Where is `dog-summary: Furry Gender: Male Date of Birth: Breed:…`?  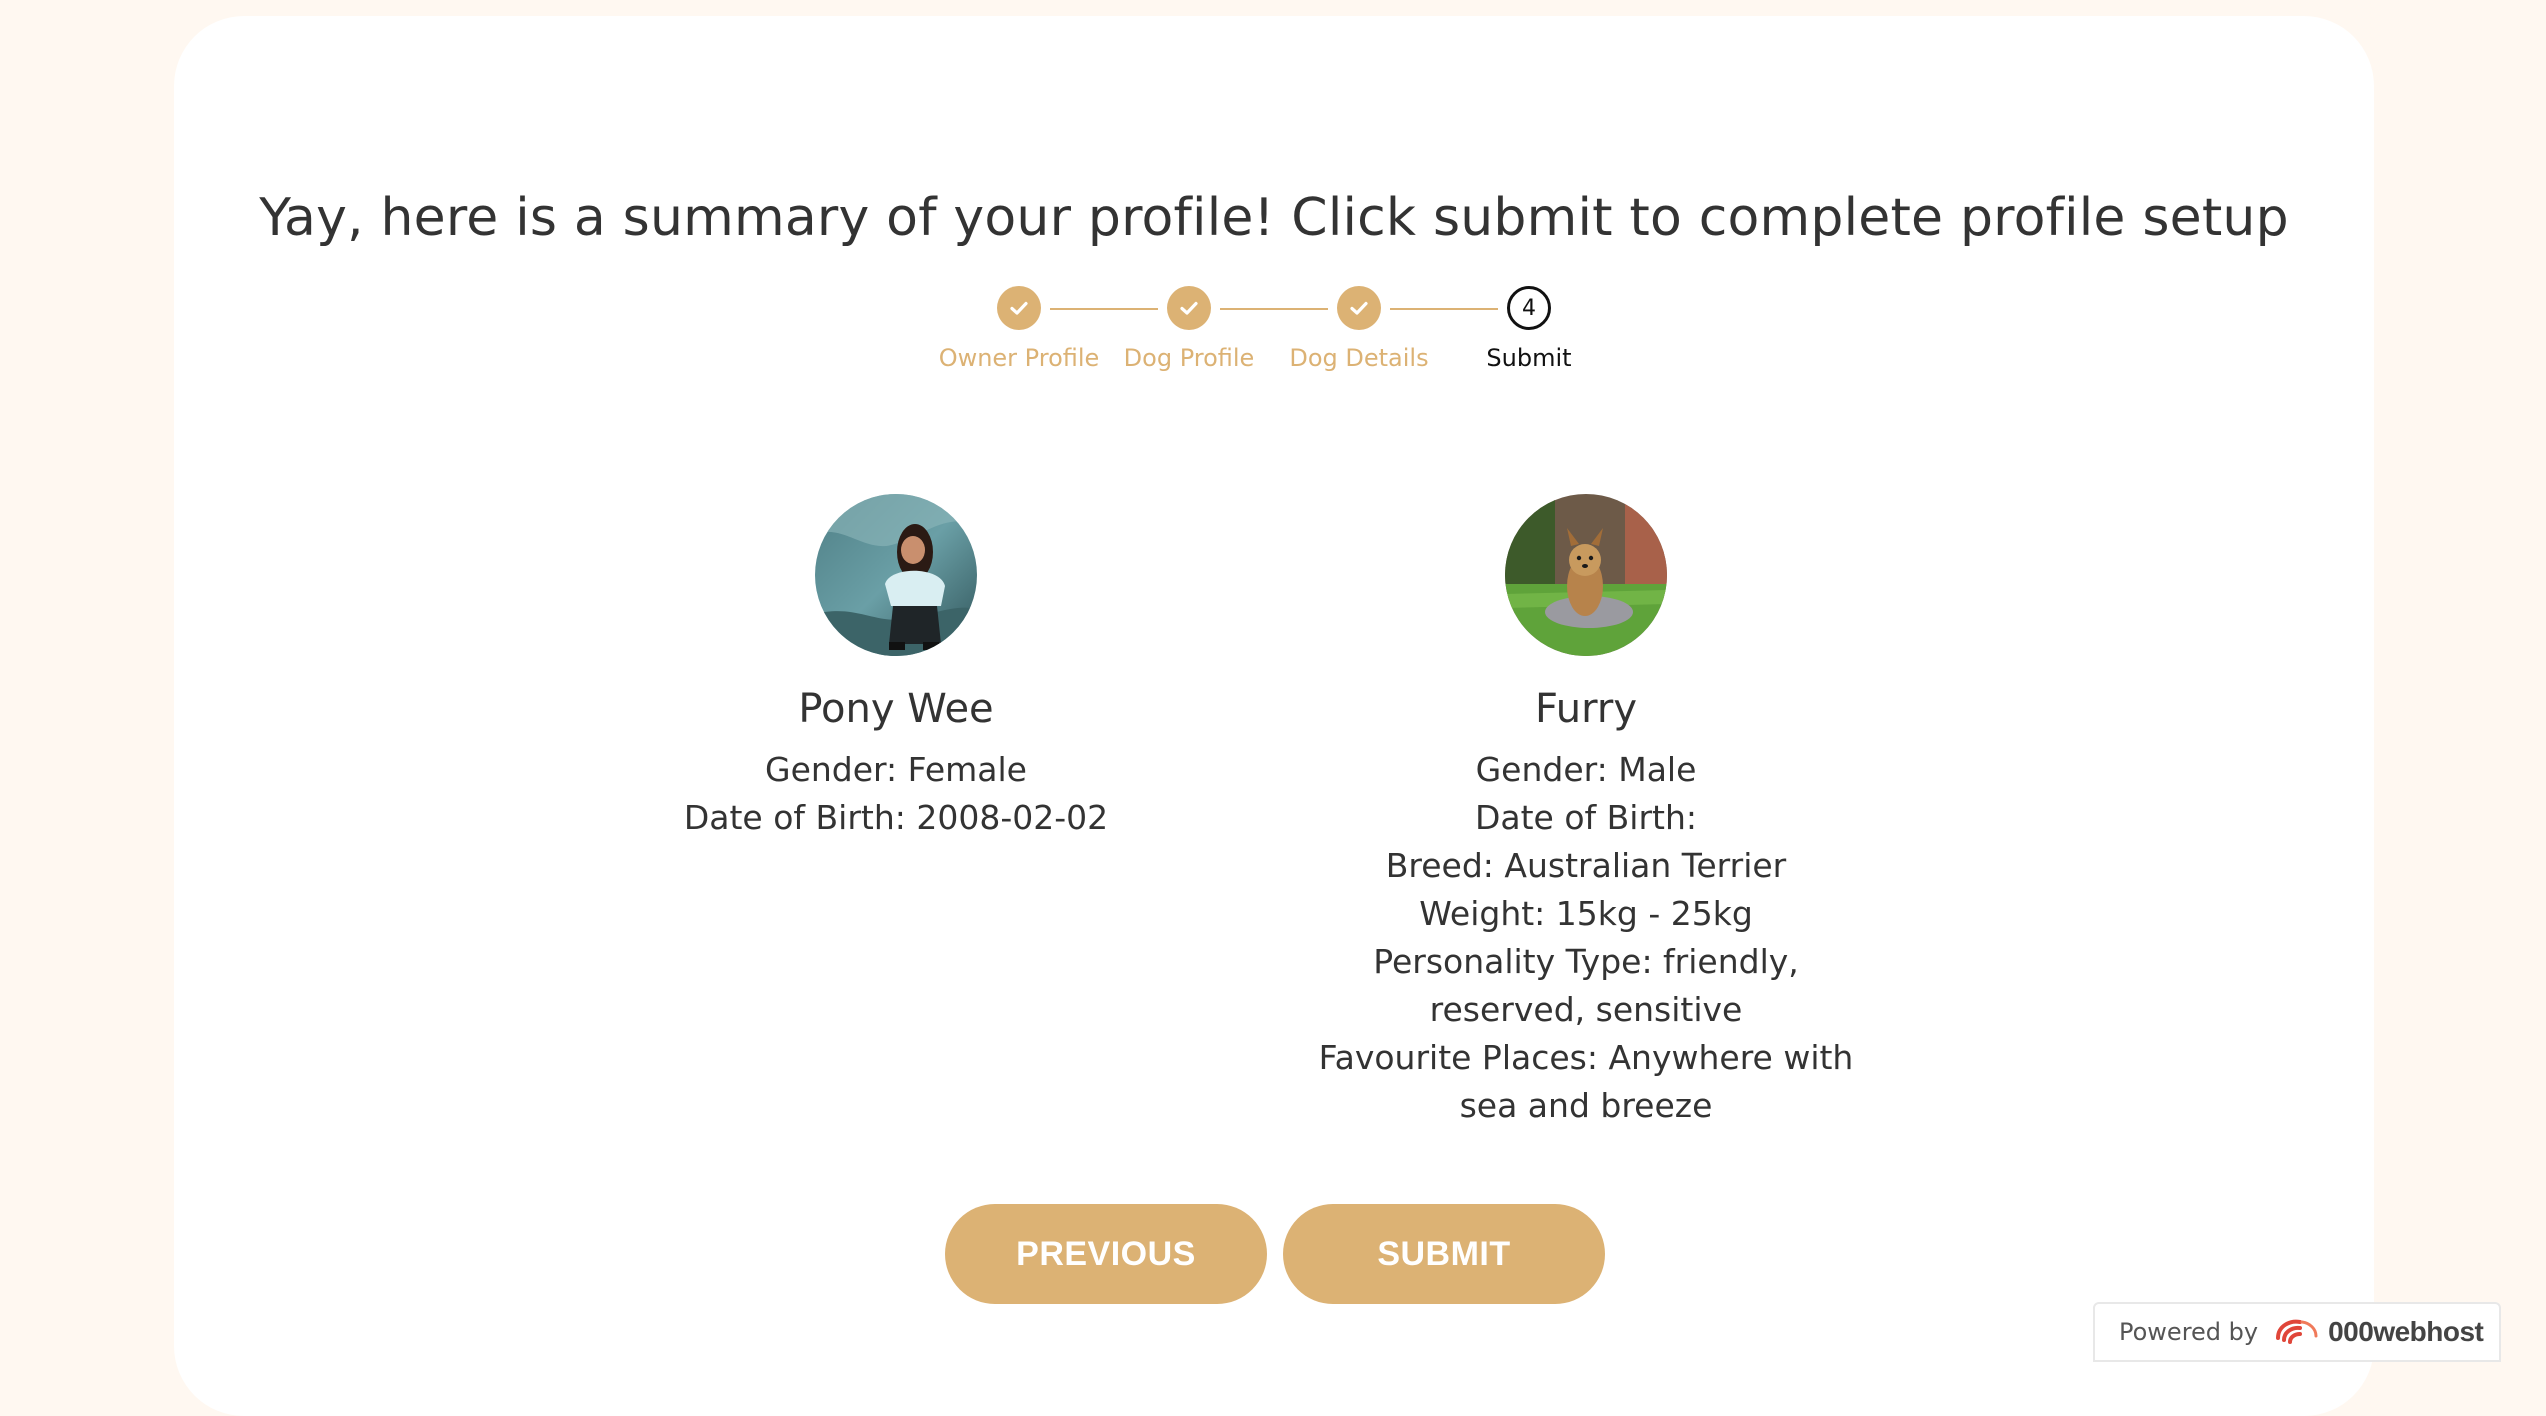
dog-summary: Furry Gender: Male Date of Birth: Breed:… is located at coordinates (1586, 812).